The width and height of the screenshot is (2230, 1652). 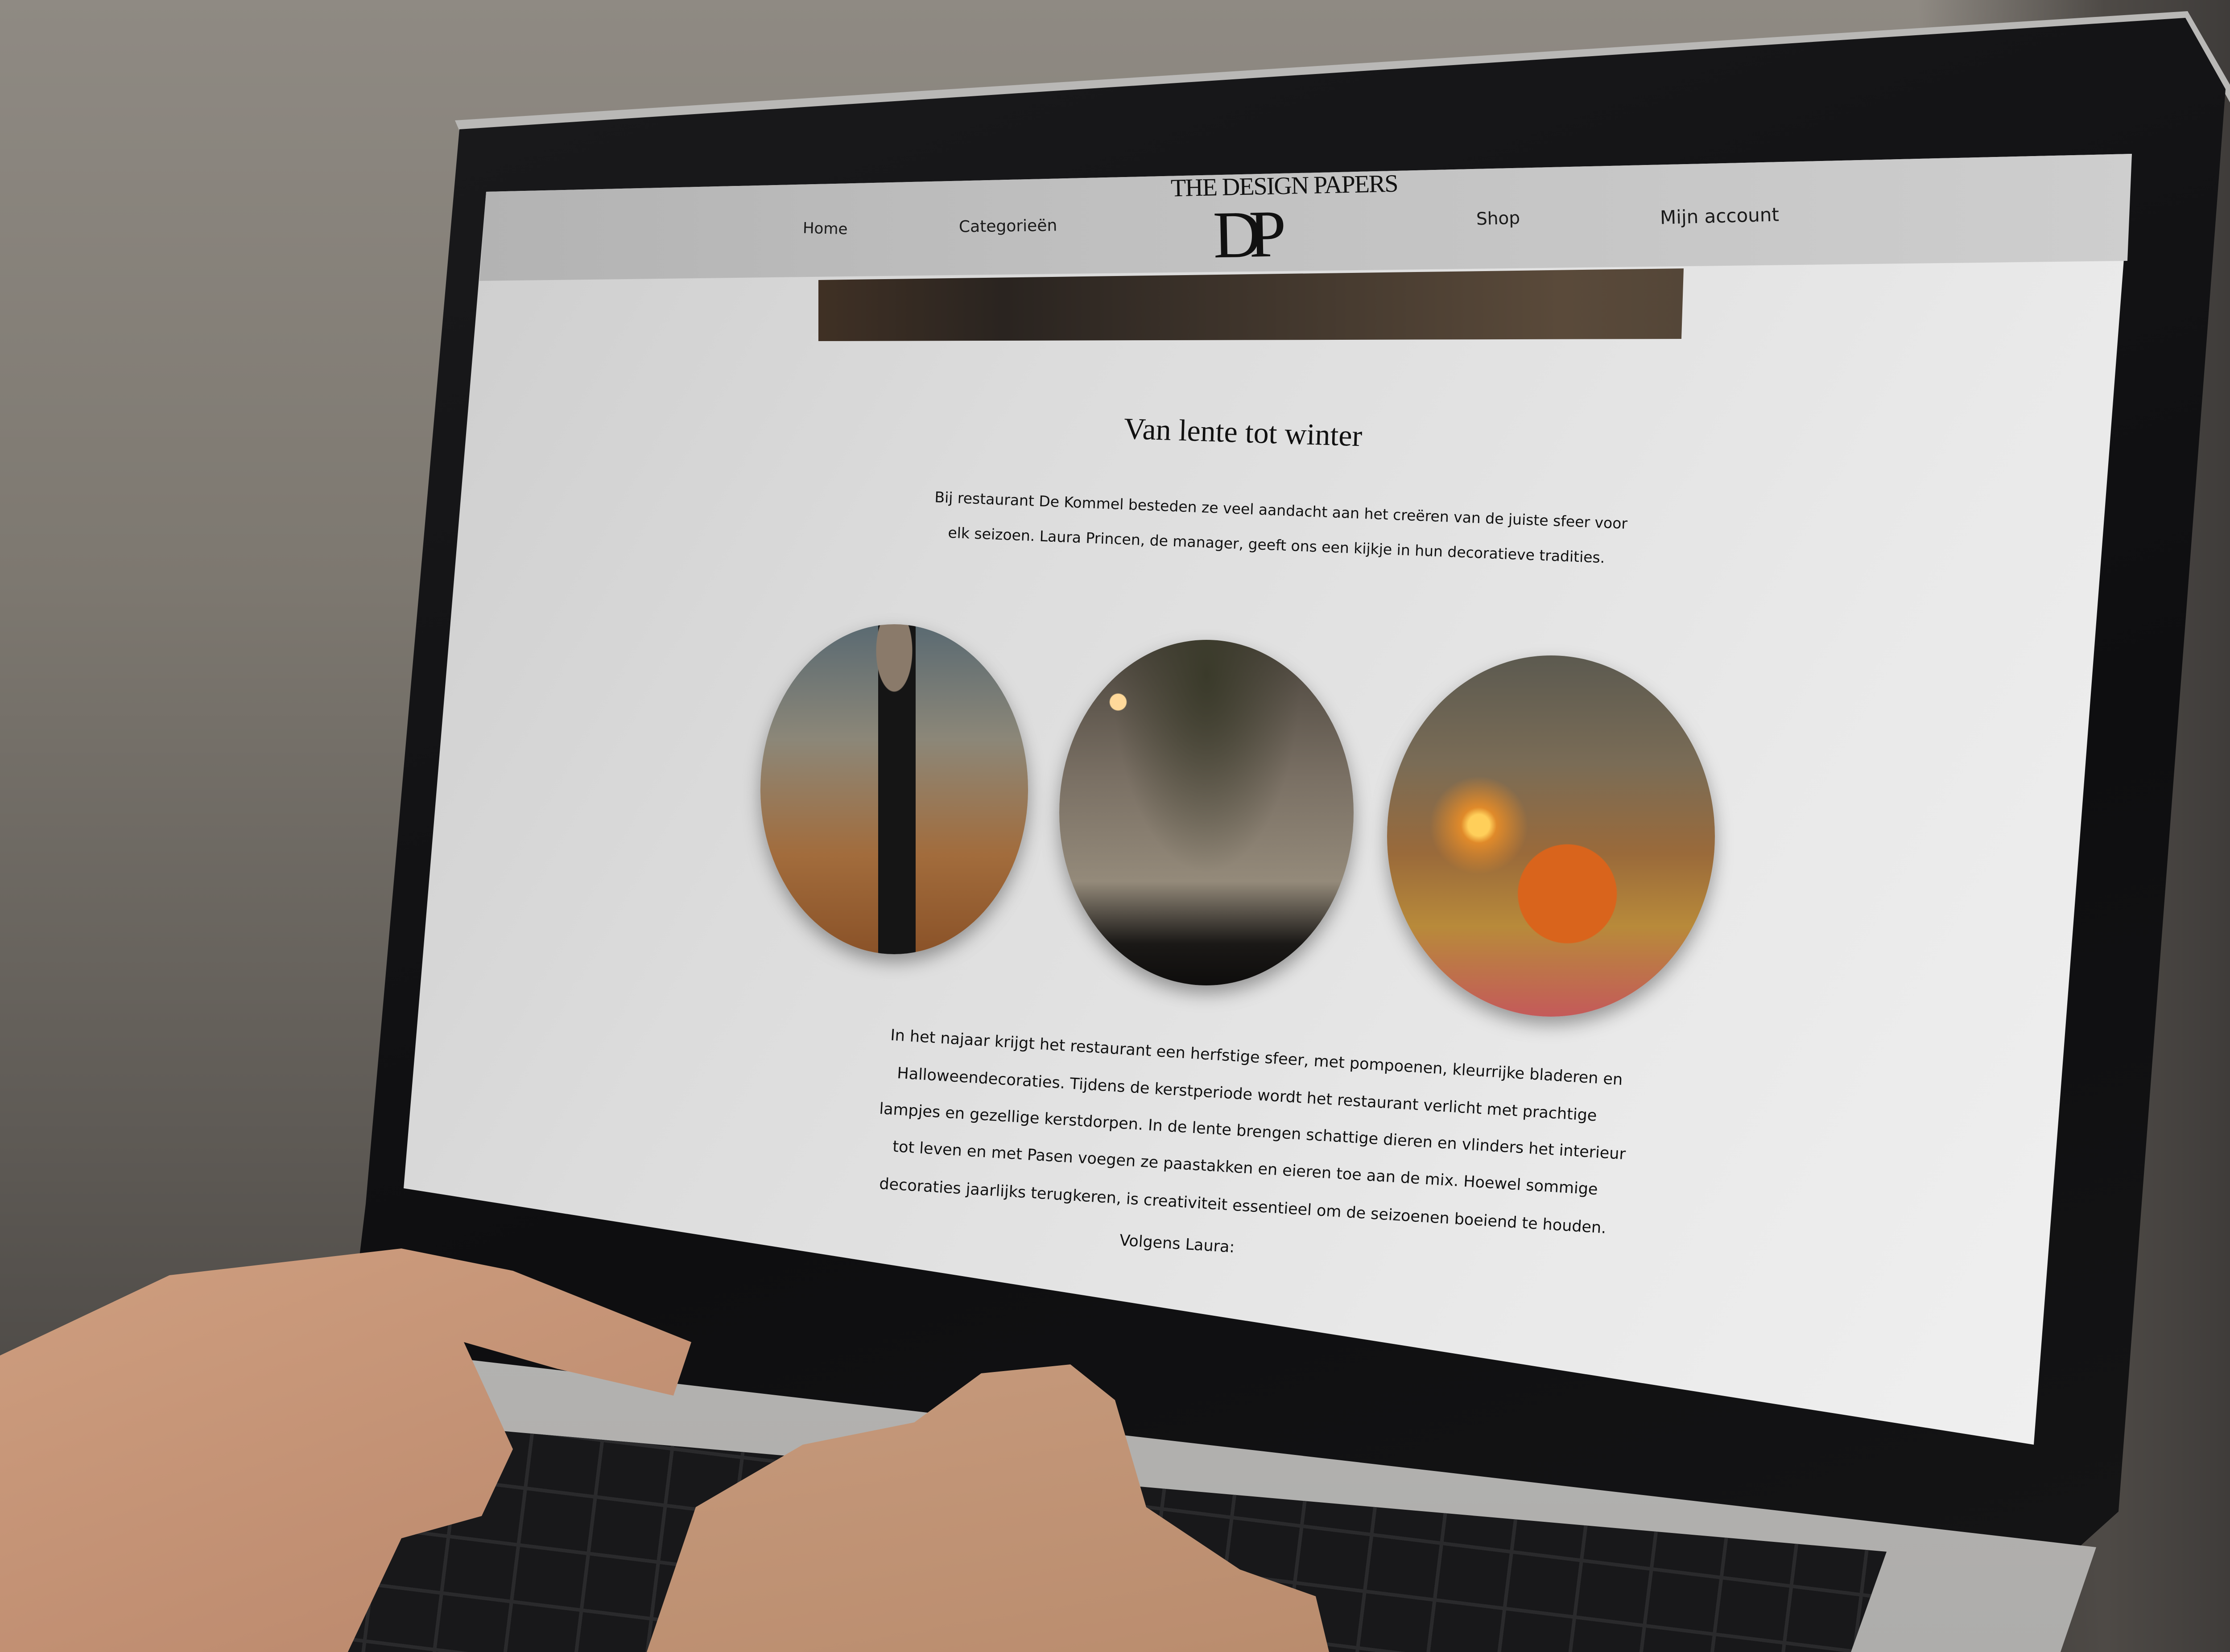 What do you see at coordinates (824, 229) in the screenshot?
I see `nav-home-link: Home` at bounding box center [824, 229].